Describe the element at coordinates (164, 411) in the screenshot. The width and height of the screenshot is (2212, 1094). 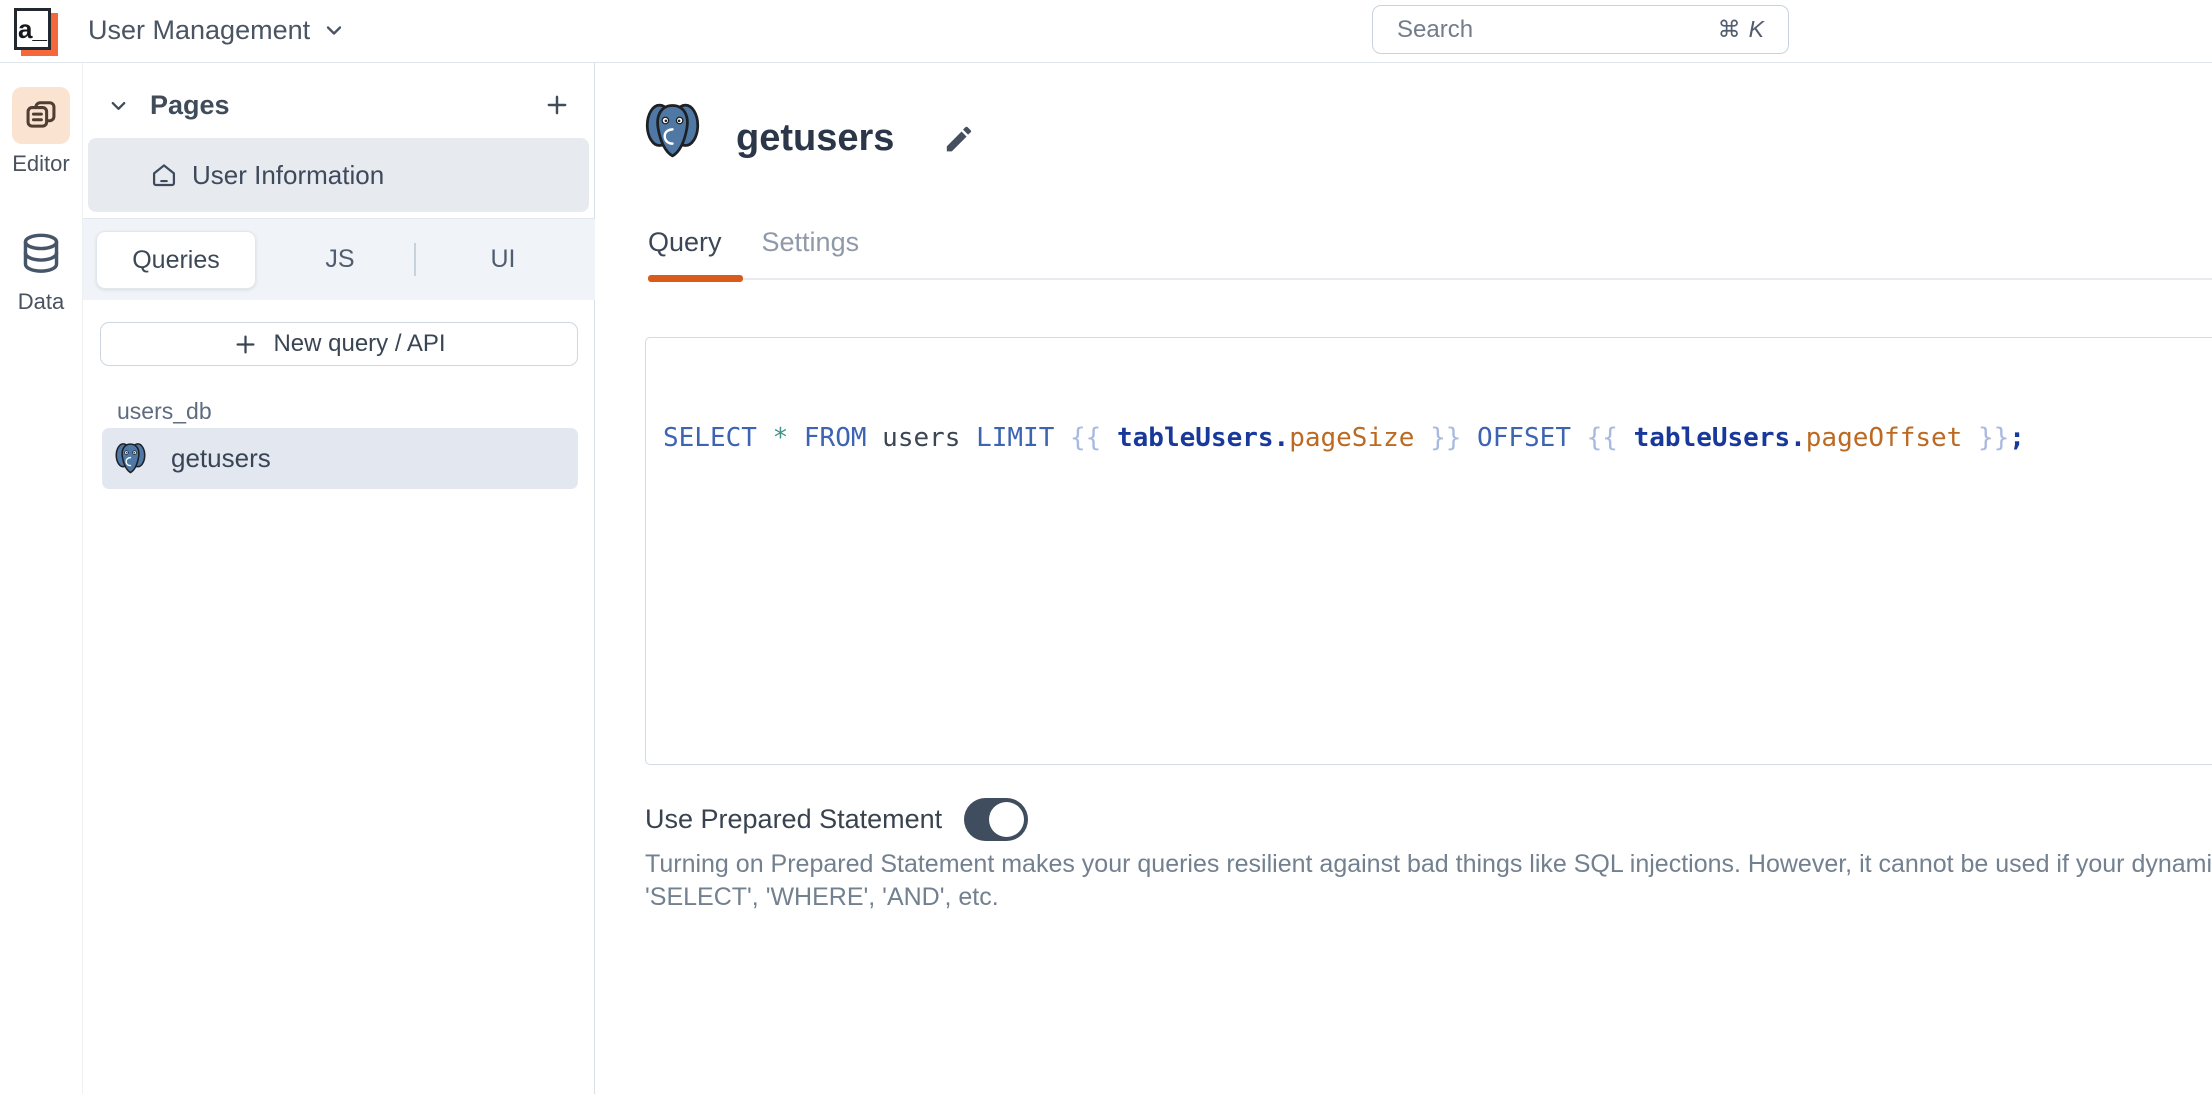
I see `datasource-group-label: users_db` at that location.